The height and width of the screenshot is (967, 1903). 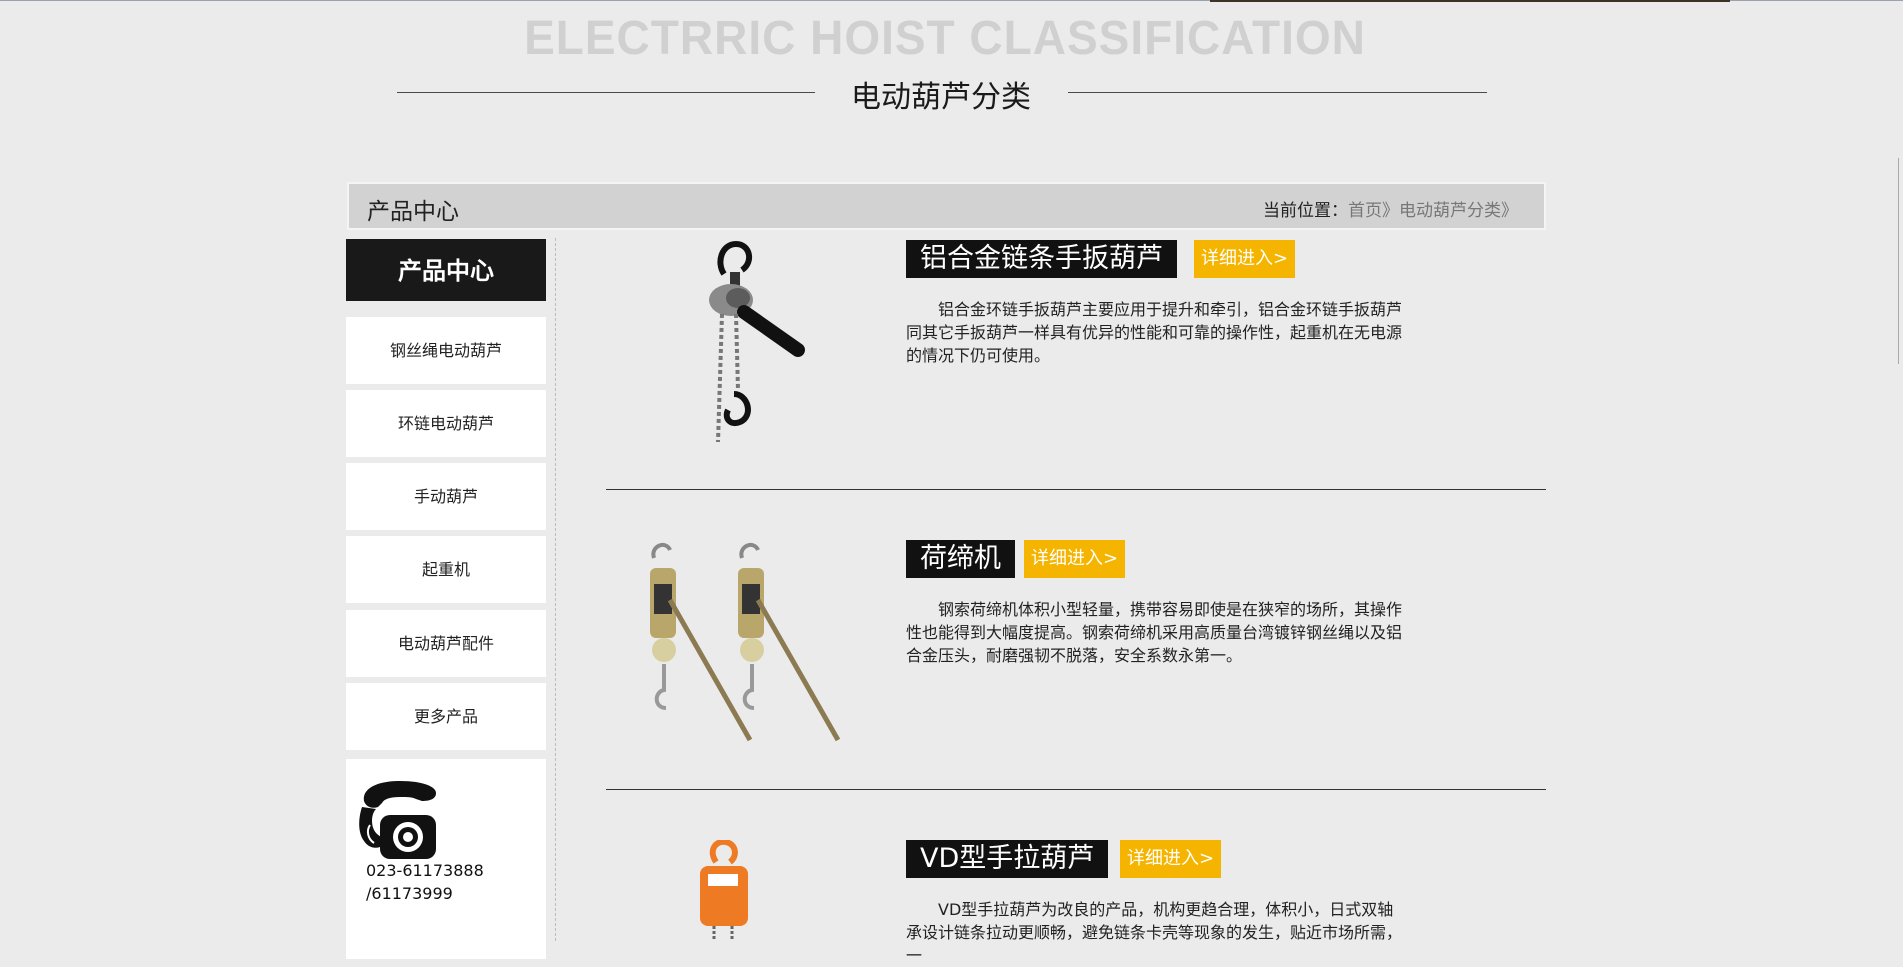 What do you see at coordinates (397, 820) in the screenshot?
I see `telephone-icon` at bounding box center [397, 820].